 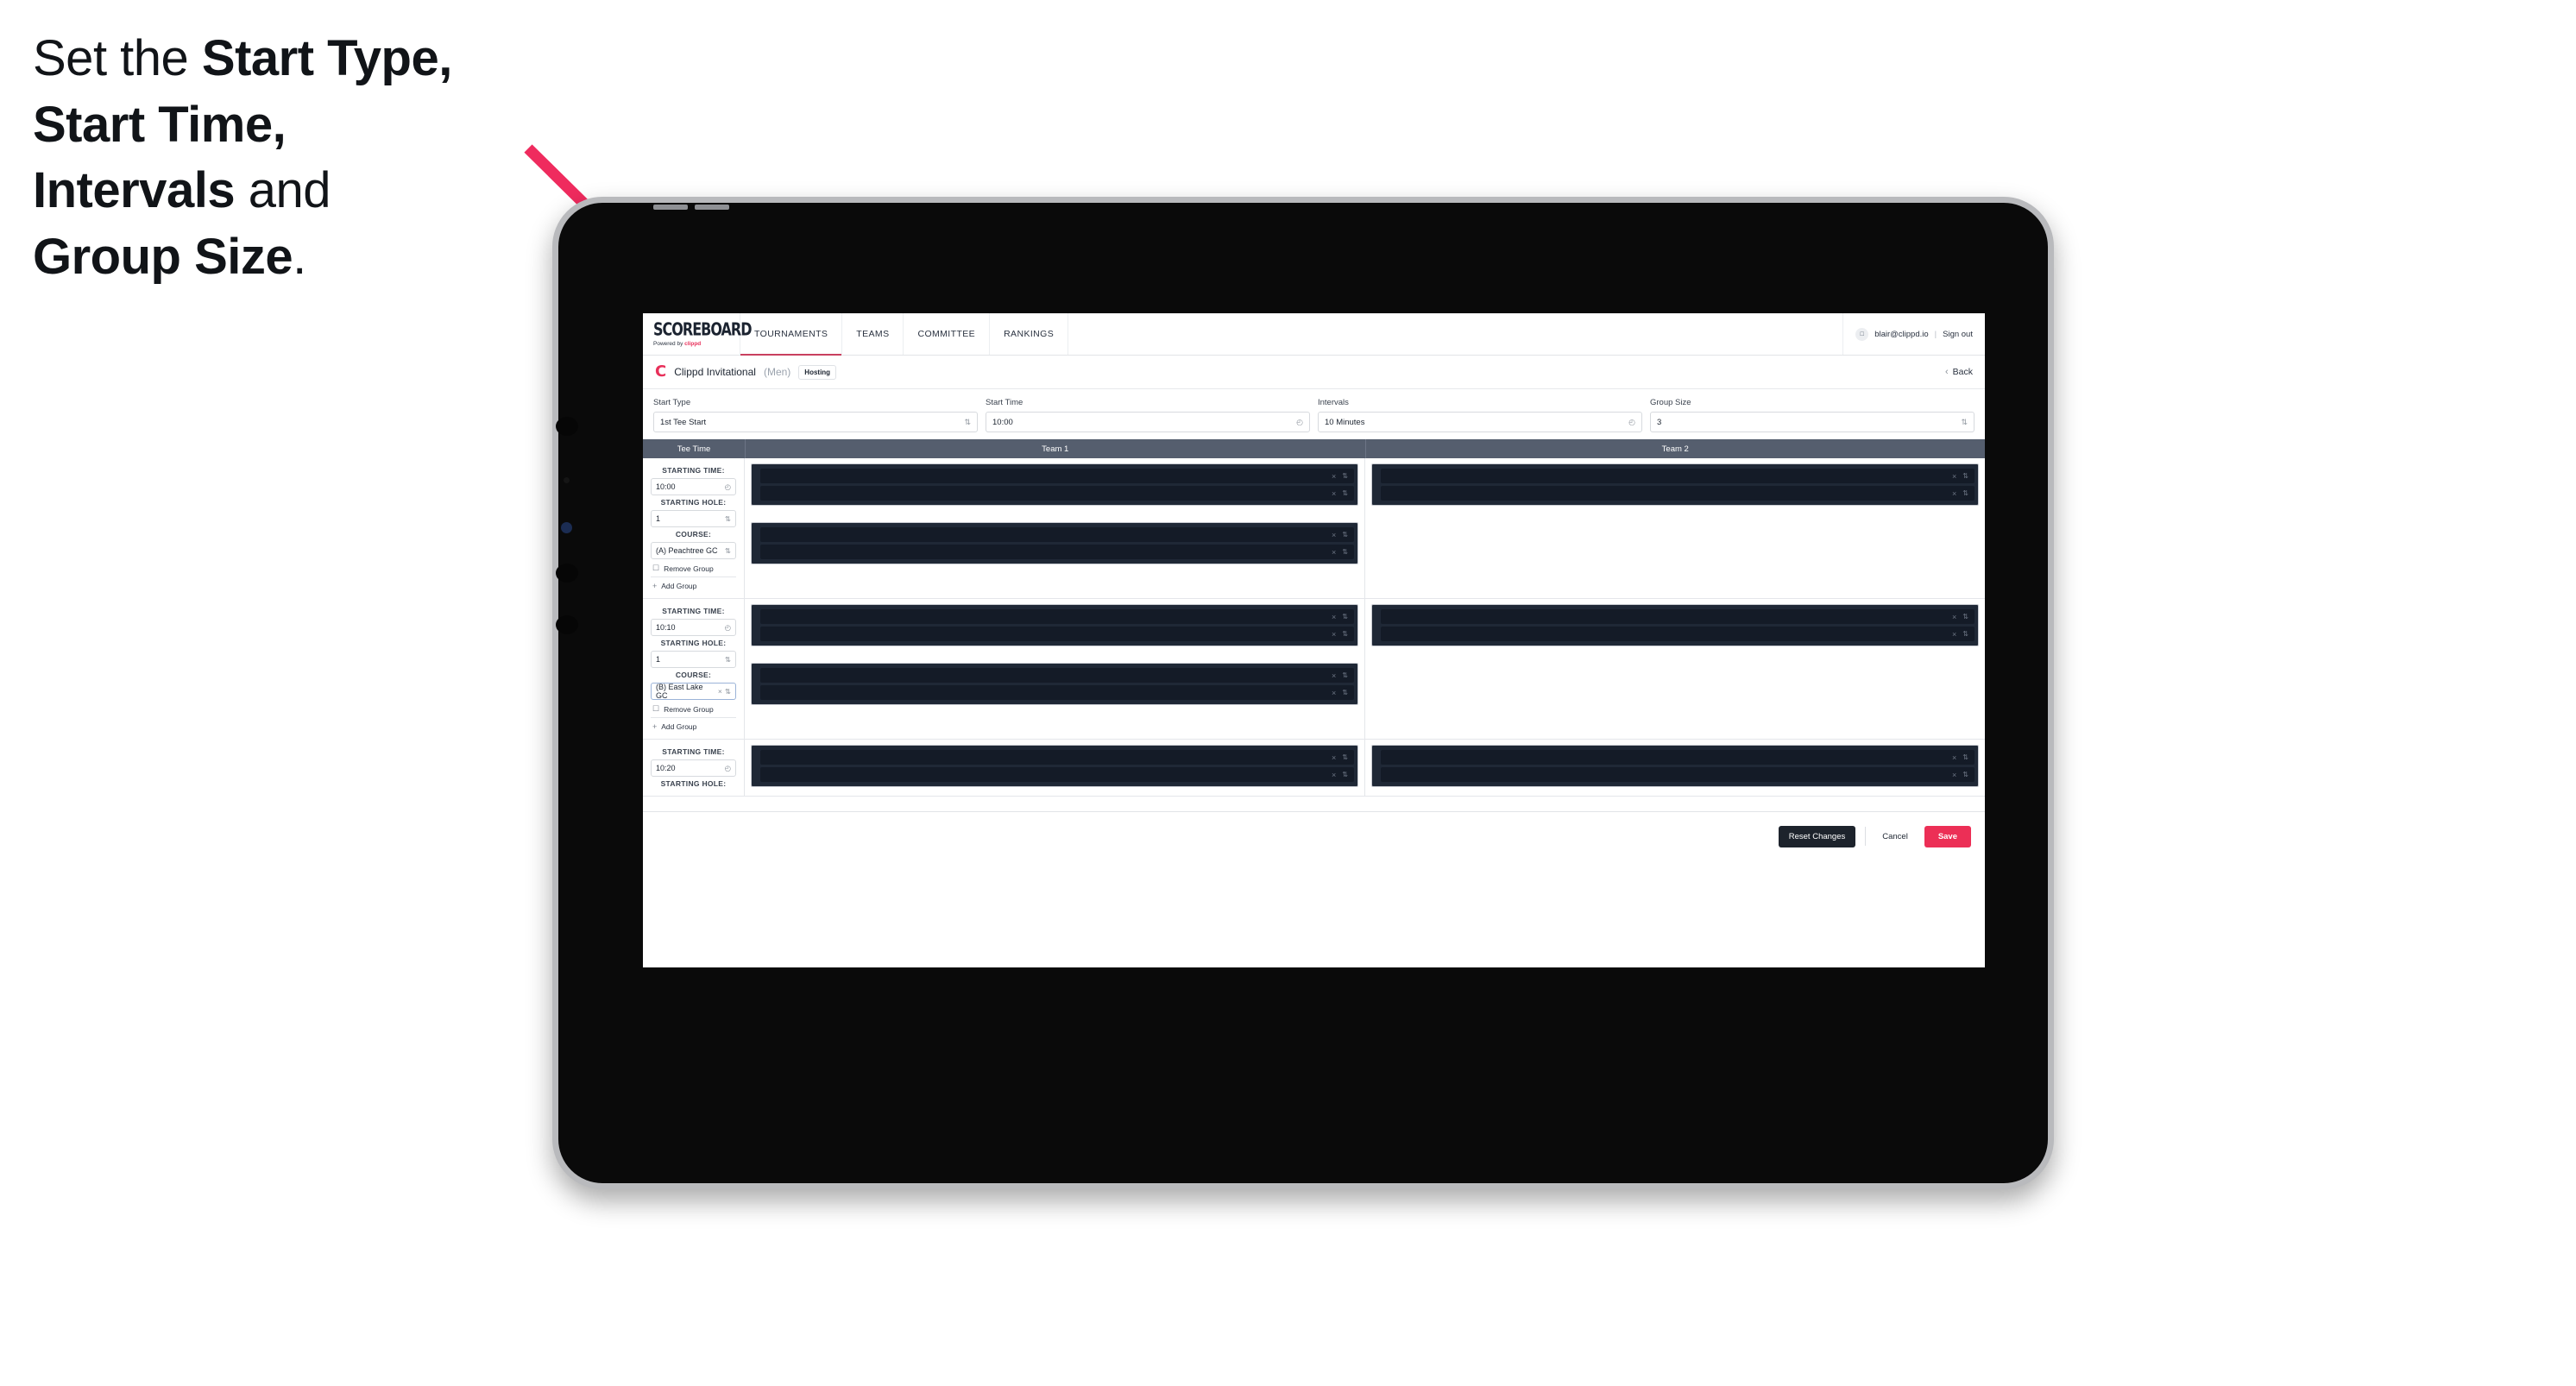 What do you see at coordinates (791, 335) in the screenshot?
I see `nav-tab-tournaments: TOURNAMENTS` at bounding box center [791, 335].